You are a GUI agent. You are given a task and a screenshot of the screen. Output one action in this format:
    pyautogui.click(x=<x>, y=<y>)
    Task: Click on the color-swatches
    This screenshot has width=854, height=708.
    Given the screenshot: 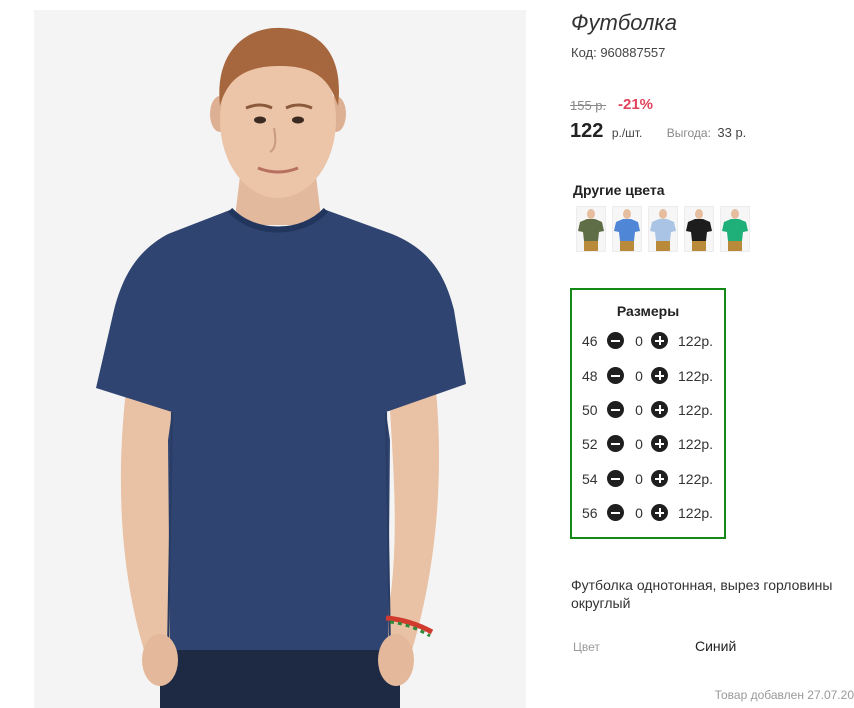 What is the action you would take?
    pyautogui.click(x=663, y=229)
    